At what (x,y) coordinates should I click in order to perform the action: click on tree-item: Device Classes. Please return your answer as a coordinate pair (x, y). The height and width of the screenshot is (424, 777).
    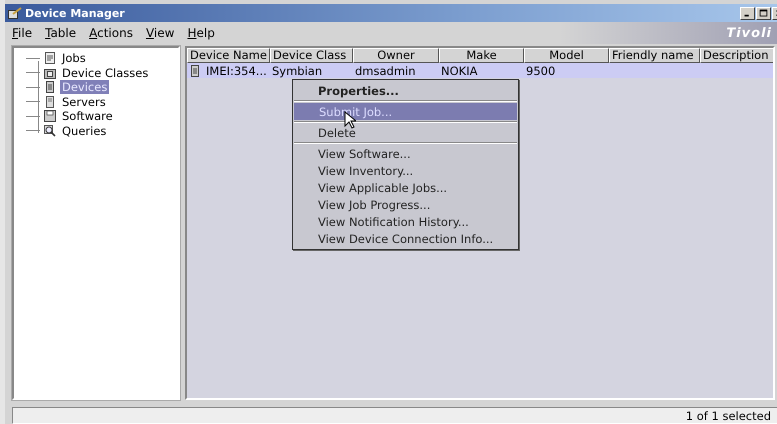
    Looking at the image, I should click on (105, 73).